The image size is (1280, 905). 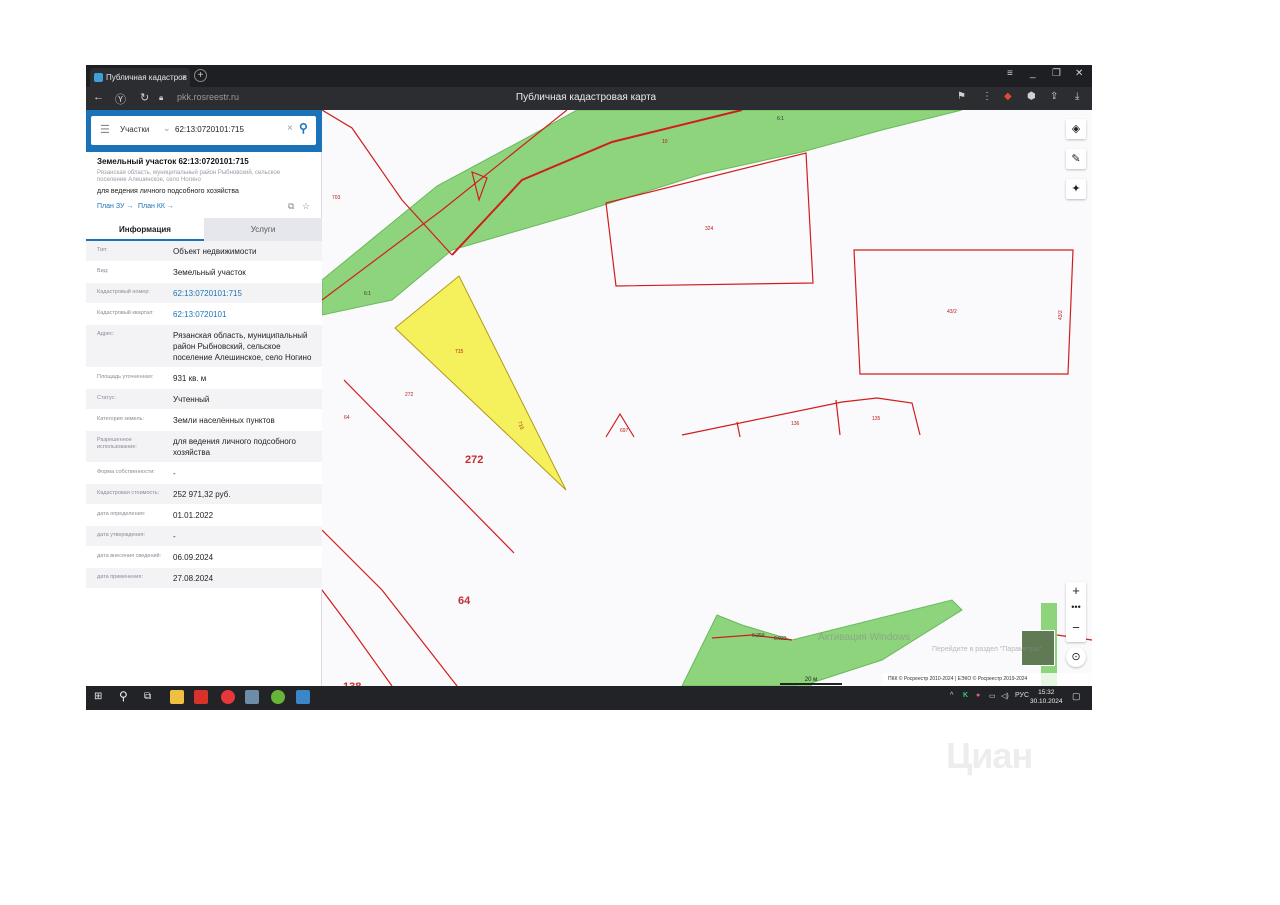 What do you see at coordinates (209, 272) in the screenshot?
I see `info-value: Земельный участок` at bounding box center [209, 272].